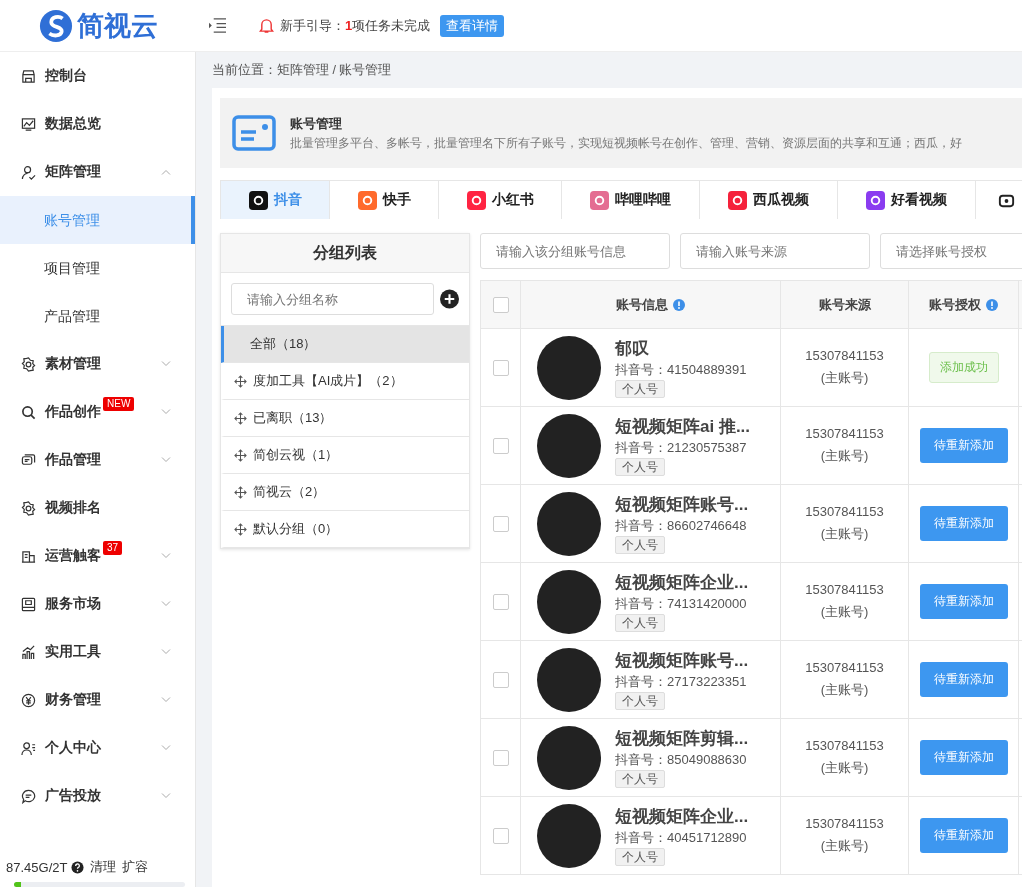 The width and height of the screenshot is (1022, 887). I want to click on clean-link: 清理, so click(103, 867).